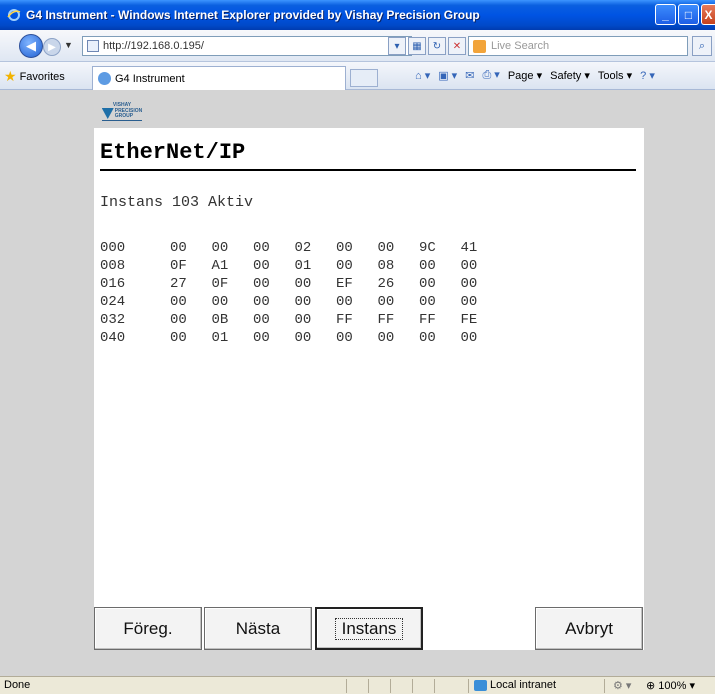 The image size is (715, 694). I want to click on vishay-logo: VISHAY PRECISION GROUP, so click(122, 112).